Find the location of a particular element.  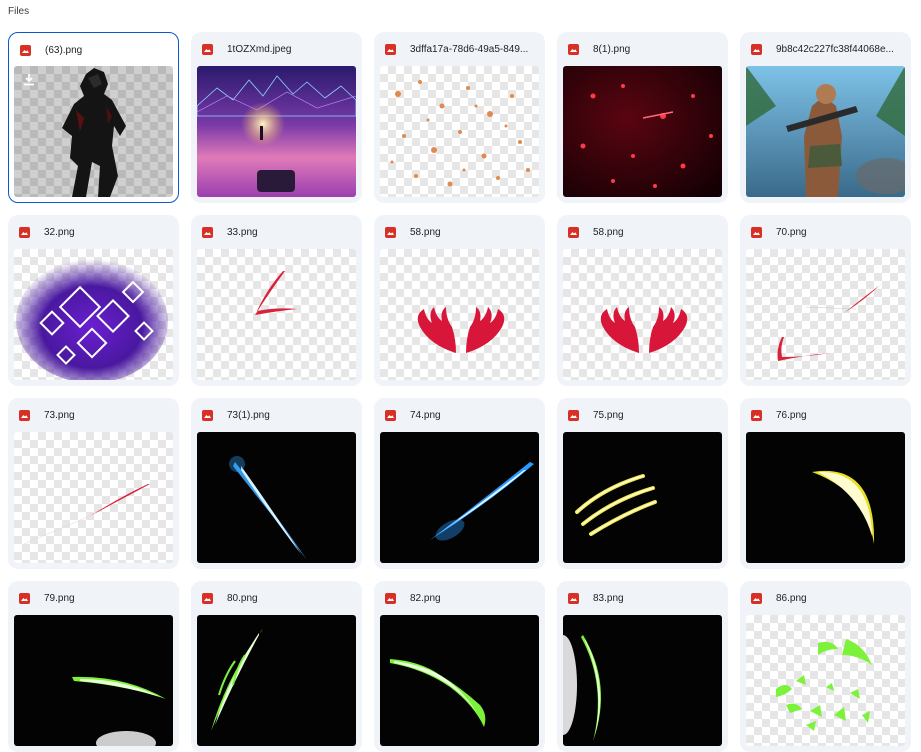

file-name: 70.png is located at coordinates (791, 232).